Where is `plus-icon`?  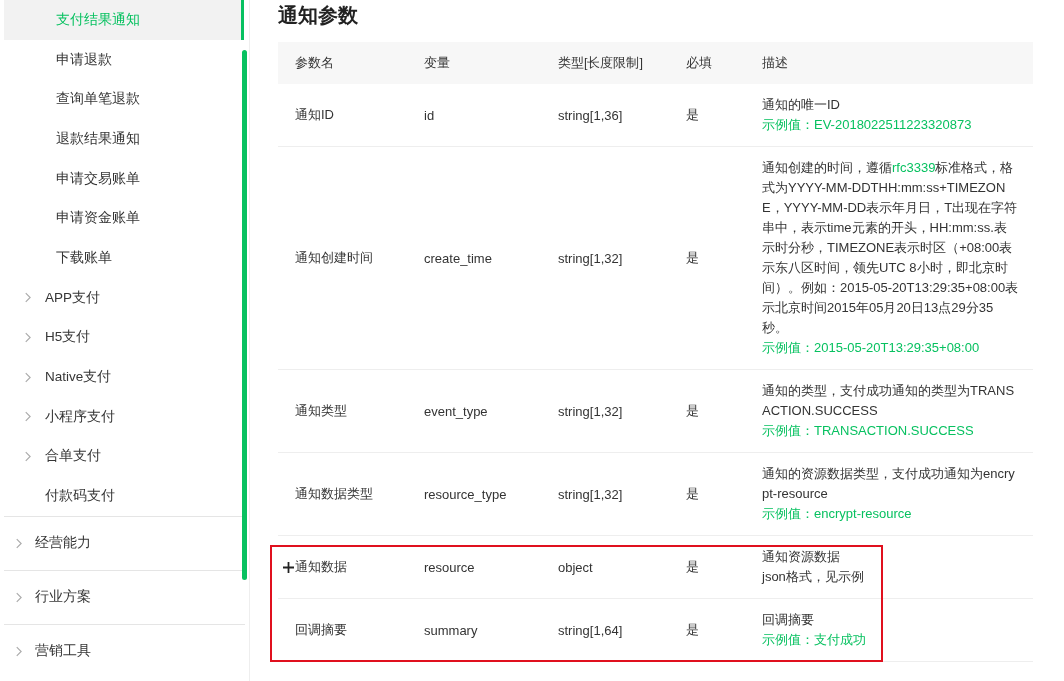 plus-icon is located at coordinates (288, 567).